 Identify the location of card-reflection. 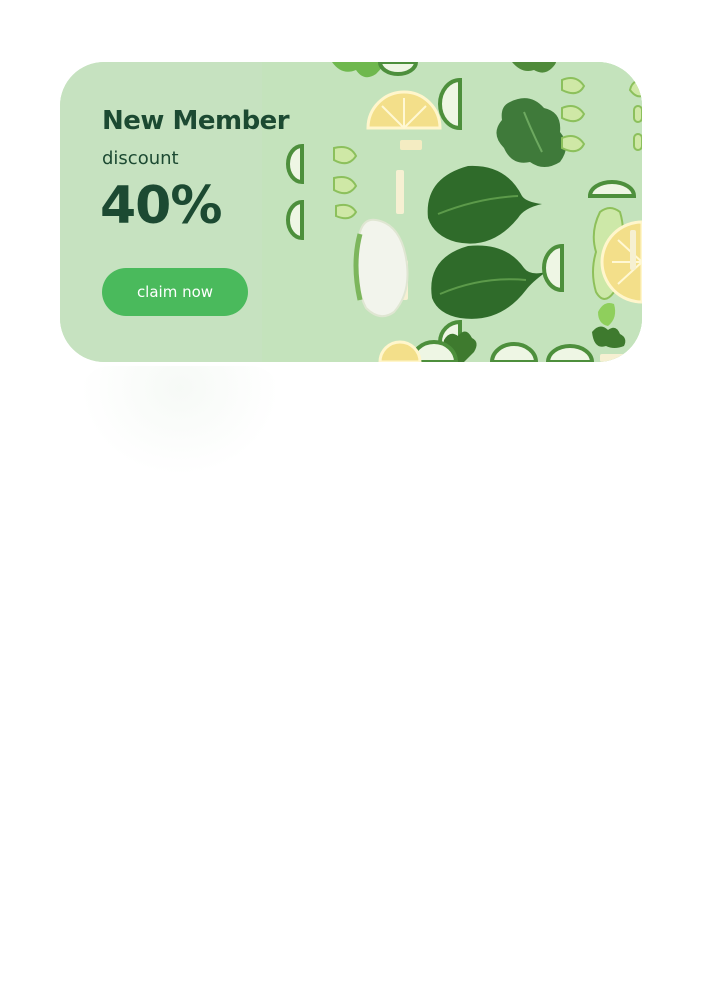
(180, 421).